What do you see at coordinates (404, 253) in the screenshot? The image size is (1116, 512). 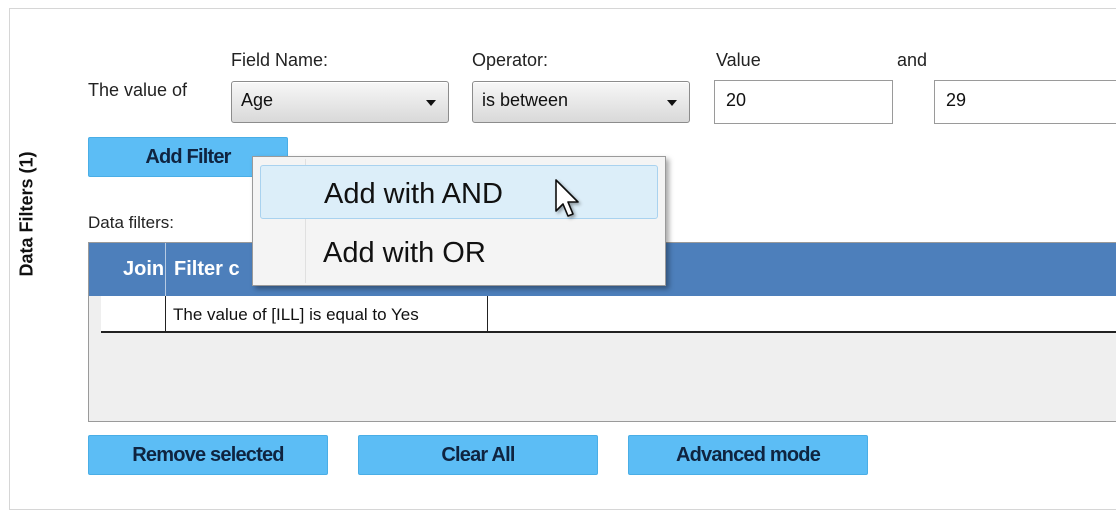 I see `menu-item-label: Add with OR` at bounding box center [404, 253].